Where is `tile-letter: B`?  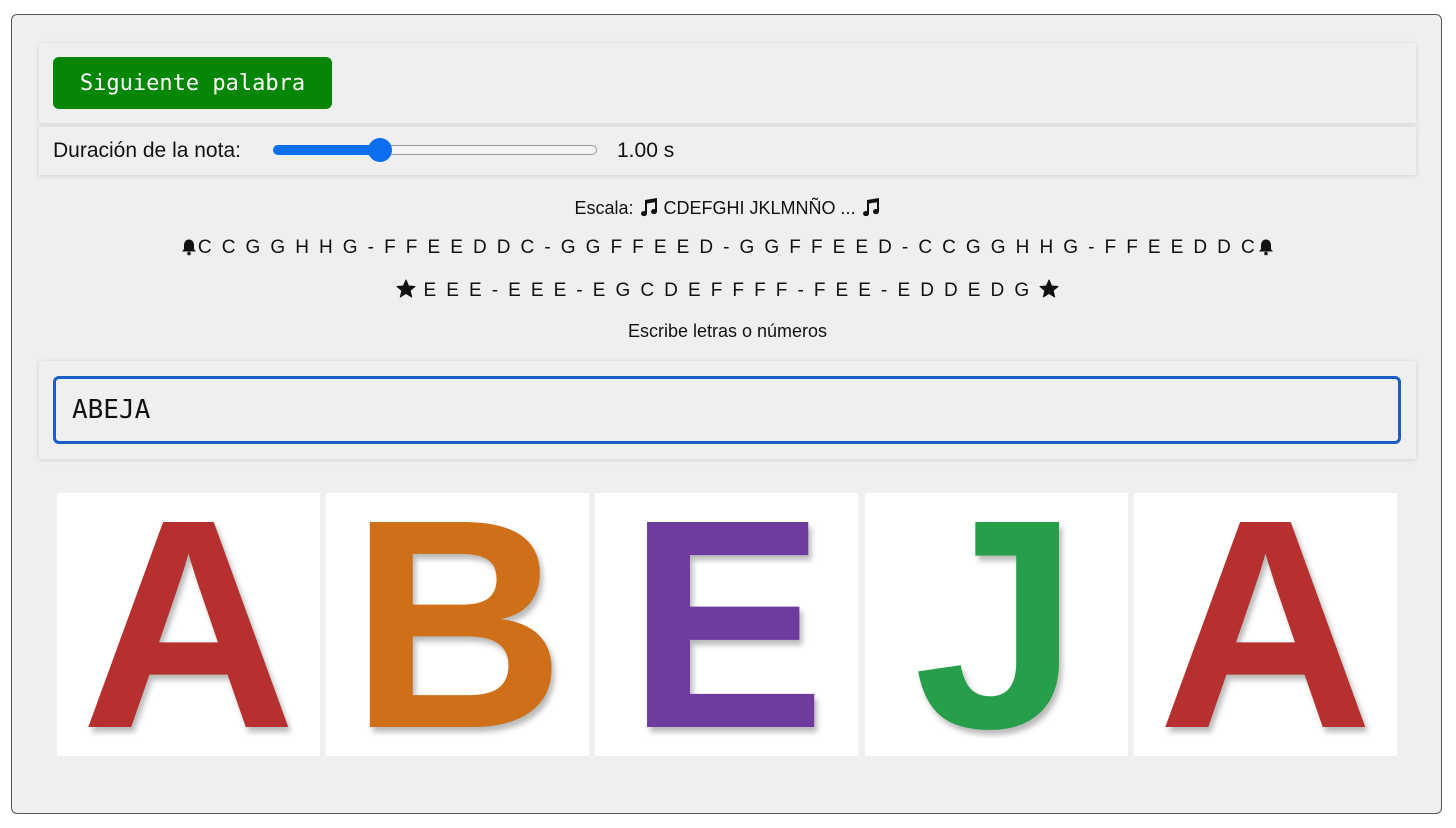 tile-letter: B is located at coordinates (457, 624).